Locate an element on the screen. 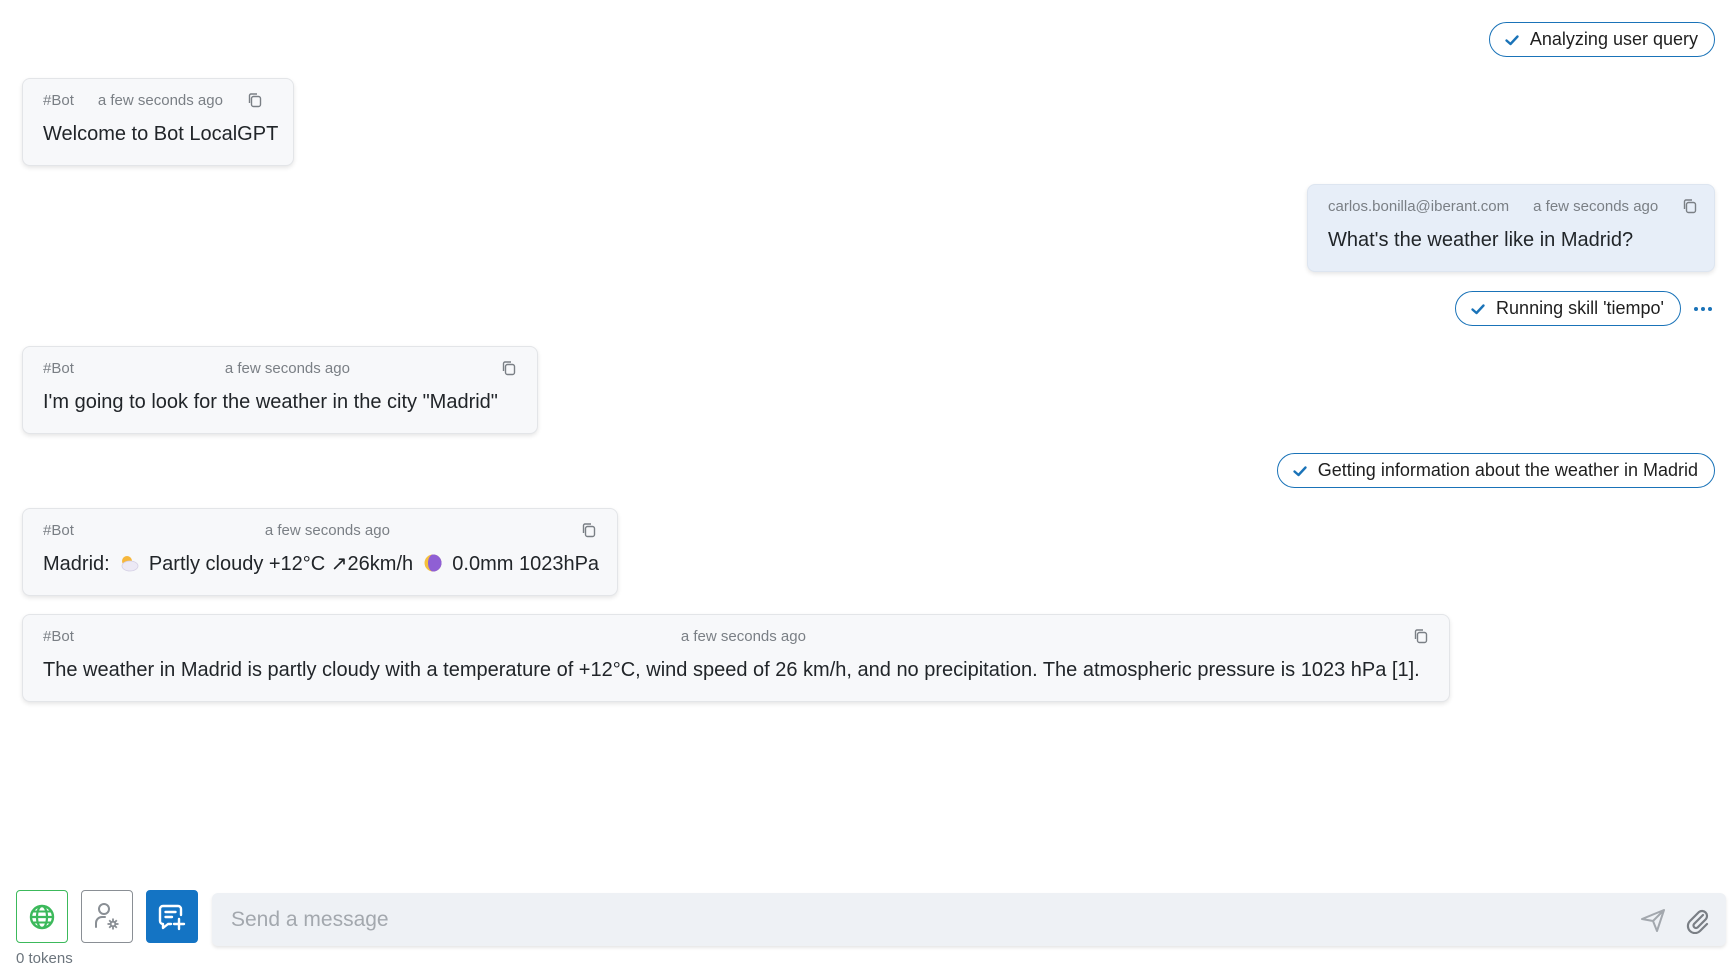 The width and height of the screenshot is (1733, 974). moon-phase-icon is located at coordinates (433, 563).